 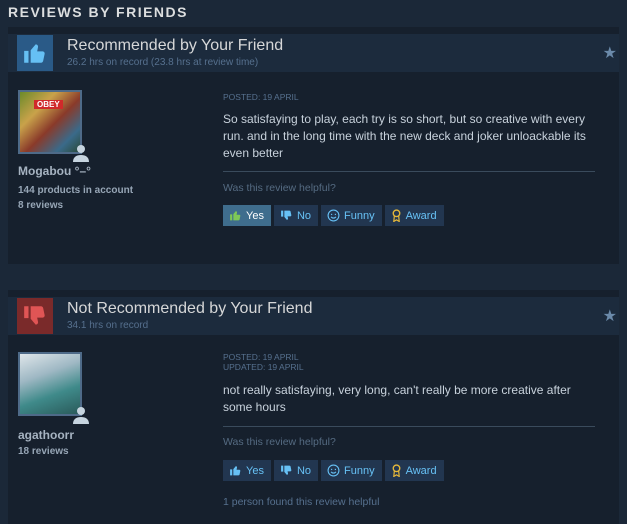 What do you see at coordinates (48, 104) in the screenshot?
I see `avatar-text: OBEY` at bounding box center [48, 104].